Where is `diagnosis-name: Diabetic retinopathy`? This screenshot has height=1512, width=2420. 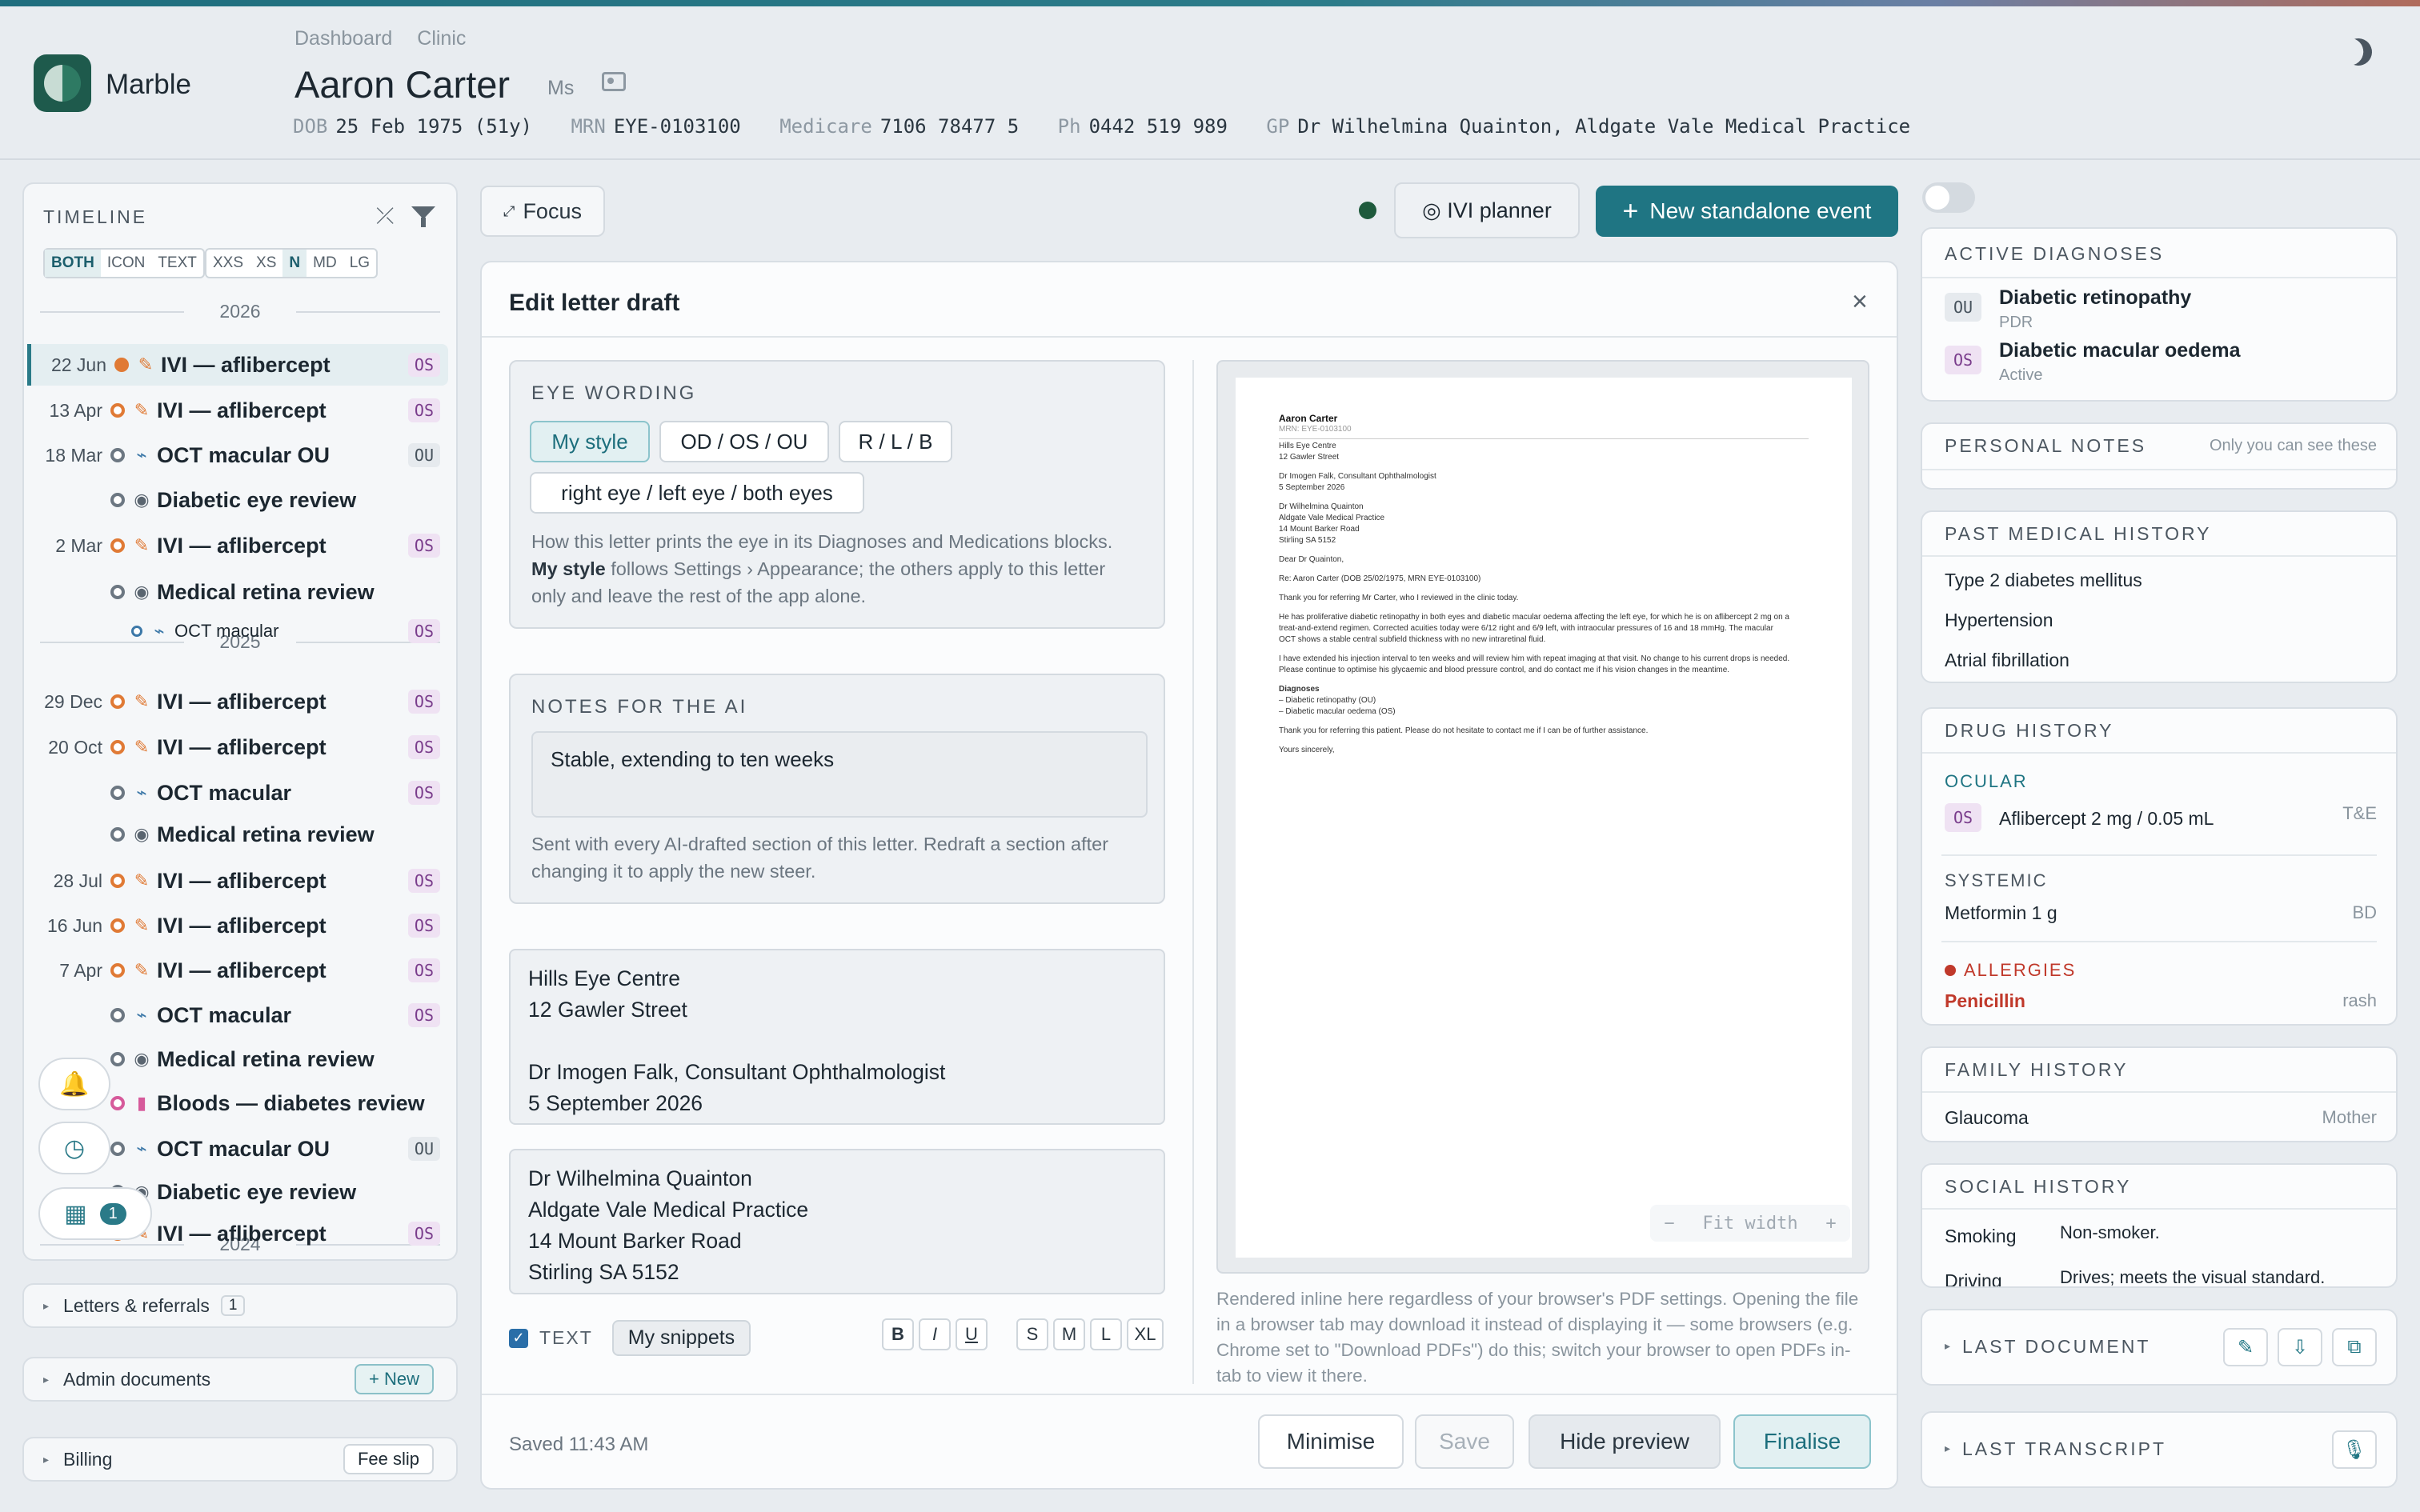 diagnosis-name: Diabetic retinopathy is located at coordinates (2095, 298).